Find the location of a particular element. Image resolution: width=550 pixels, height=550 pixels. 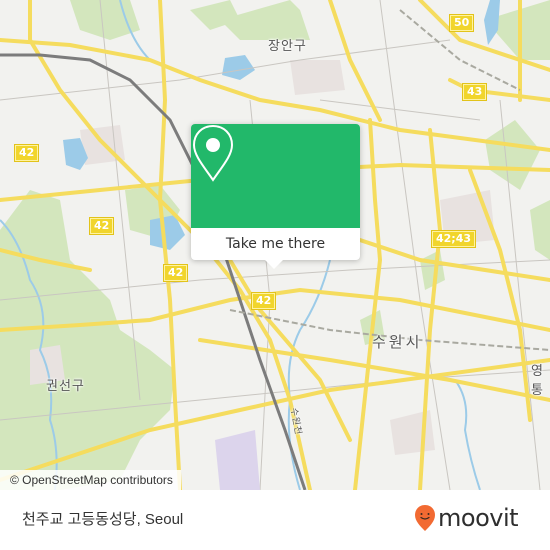

popup-header is located at coordinates (275, 176).